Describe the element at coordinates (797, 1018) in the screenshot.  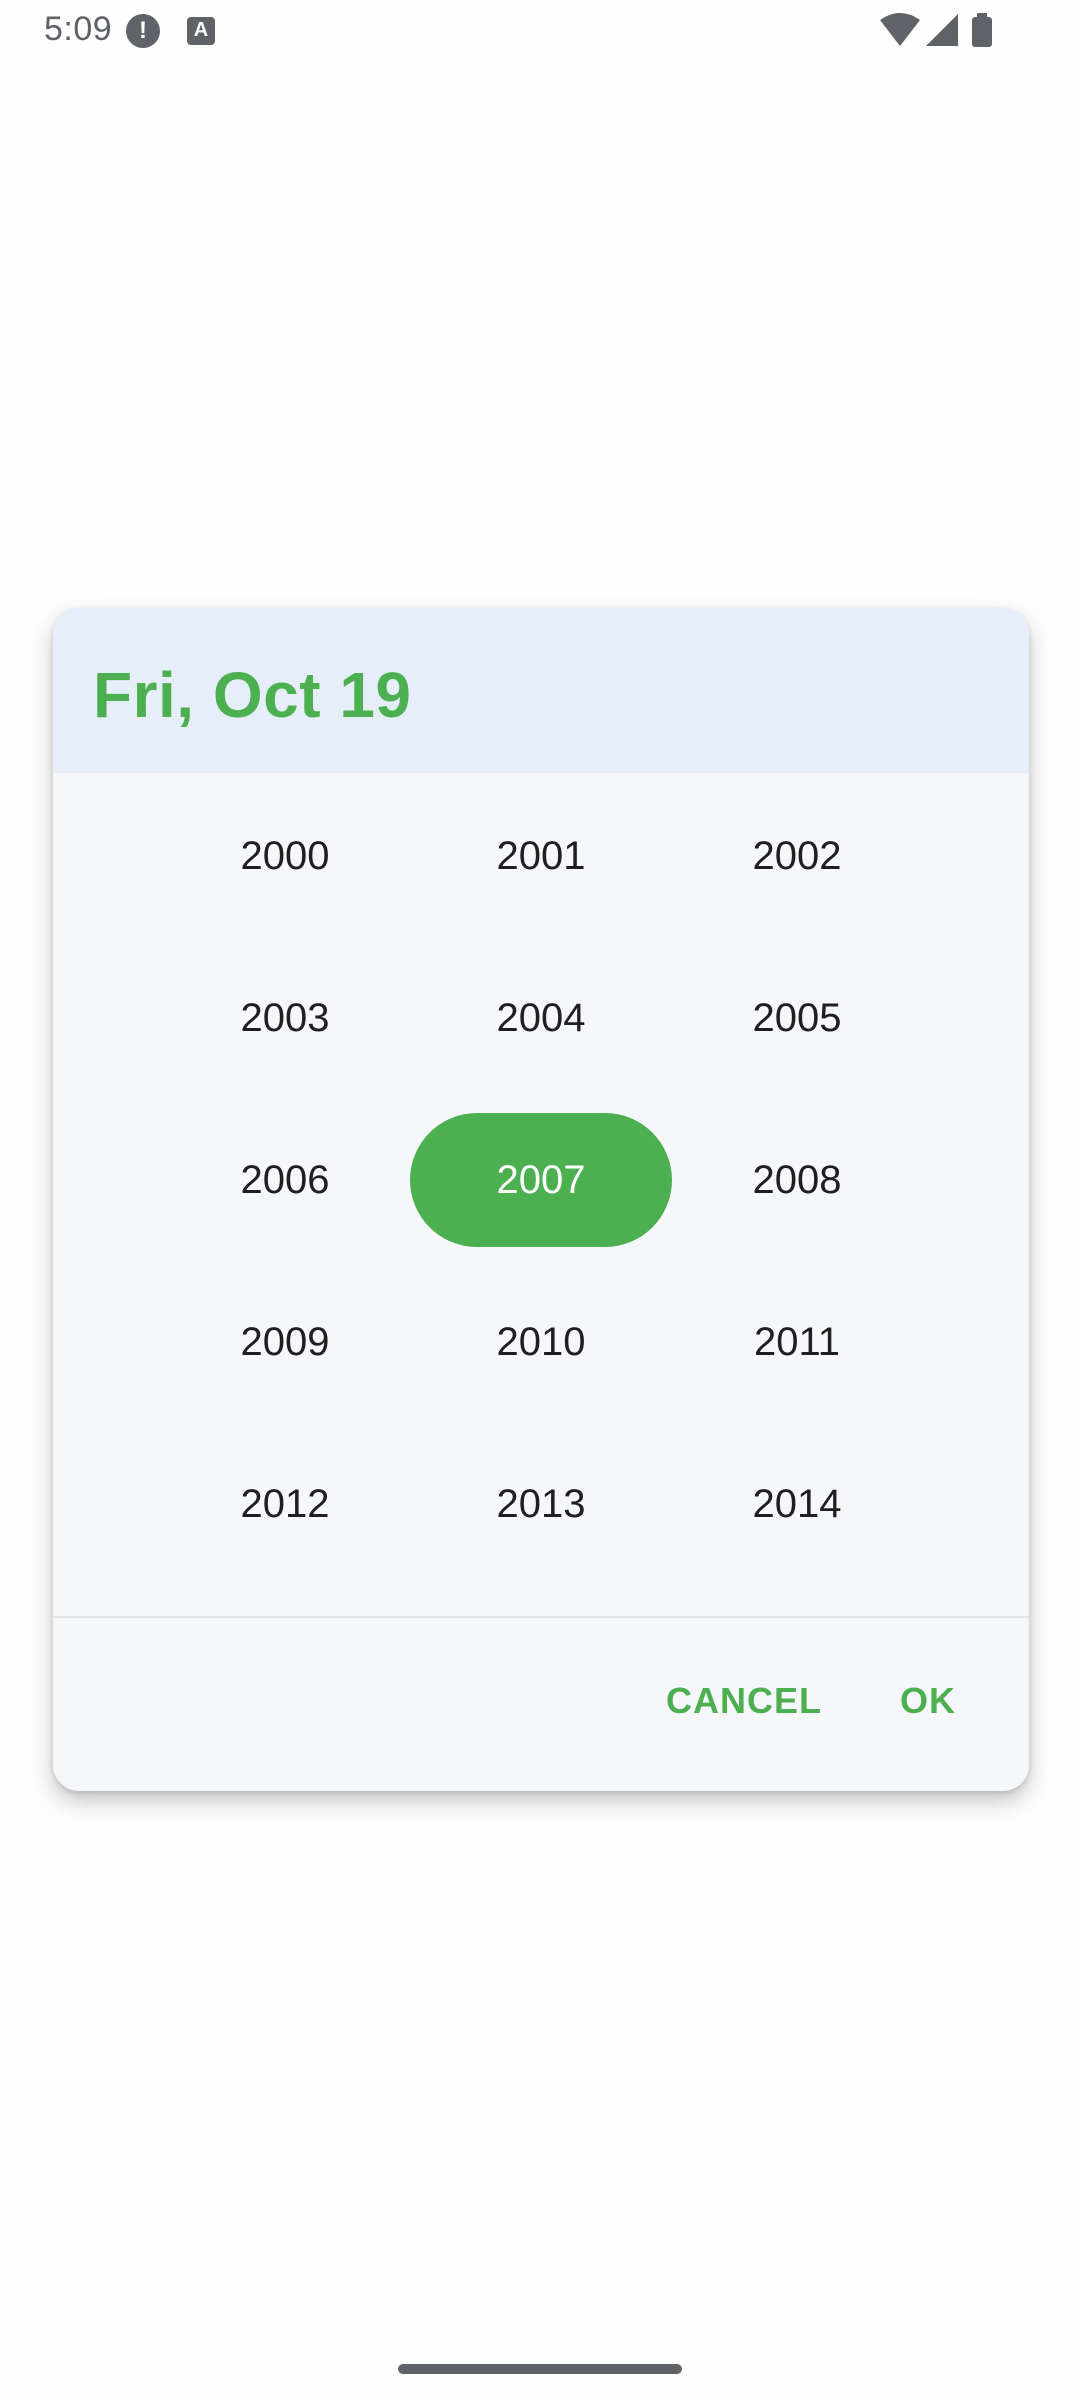
I see `year-item-2005: 2005` at that location.